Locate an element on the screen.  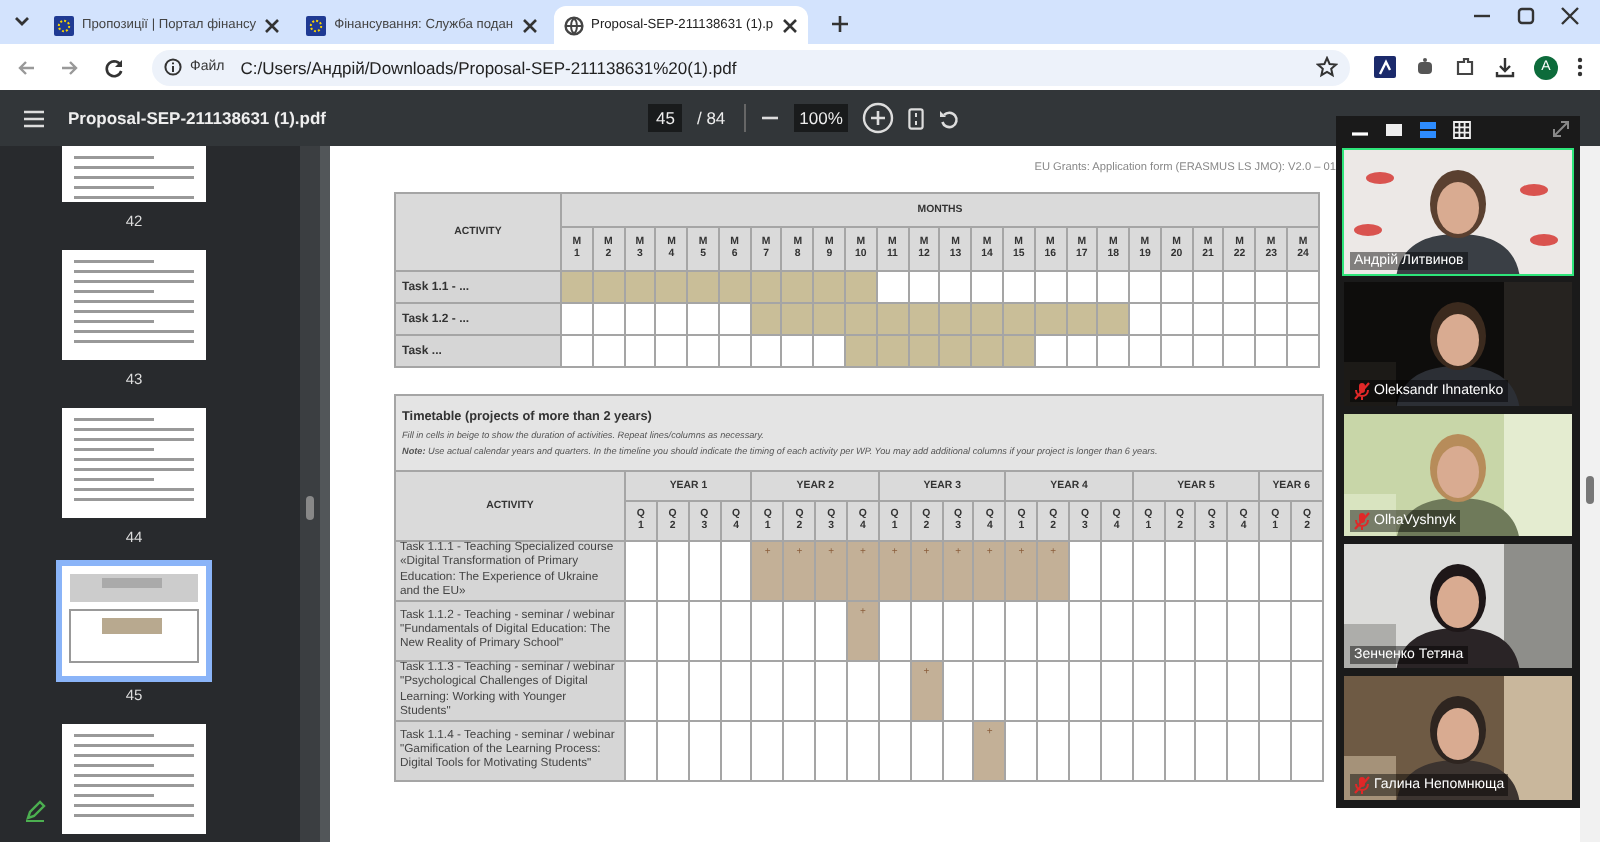
speaker-view-icon is located at coordinates (1394, 129).